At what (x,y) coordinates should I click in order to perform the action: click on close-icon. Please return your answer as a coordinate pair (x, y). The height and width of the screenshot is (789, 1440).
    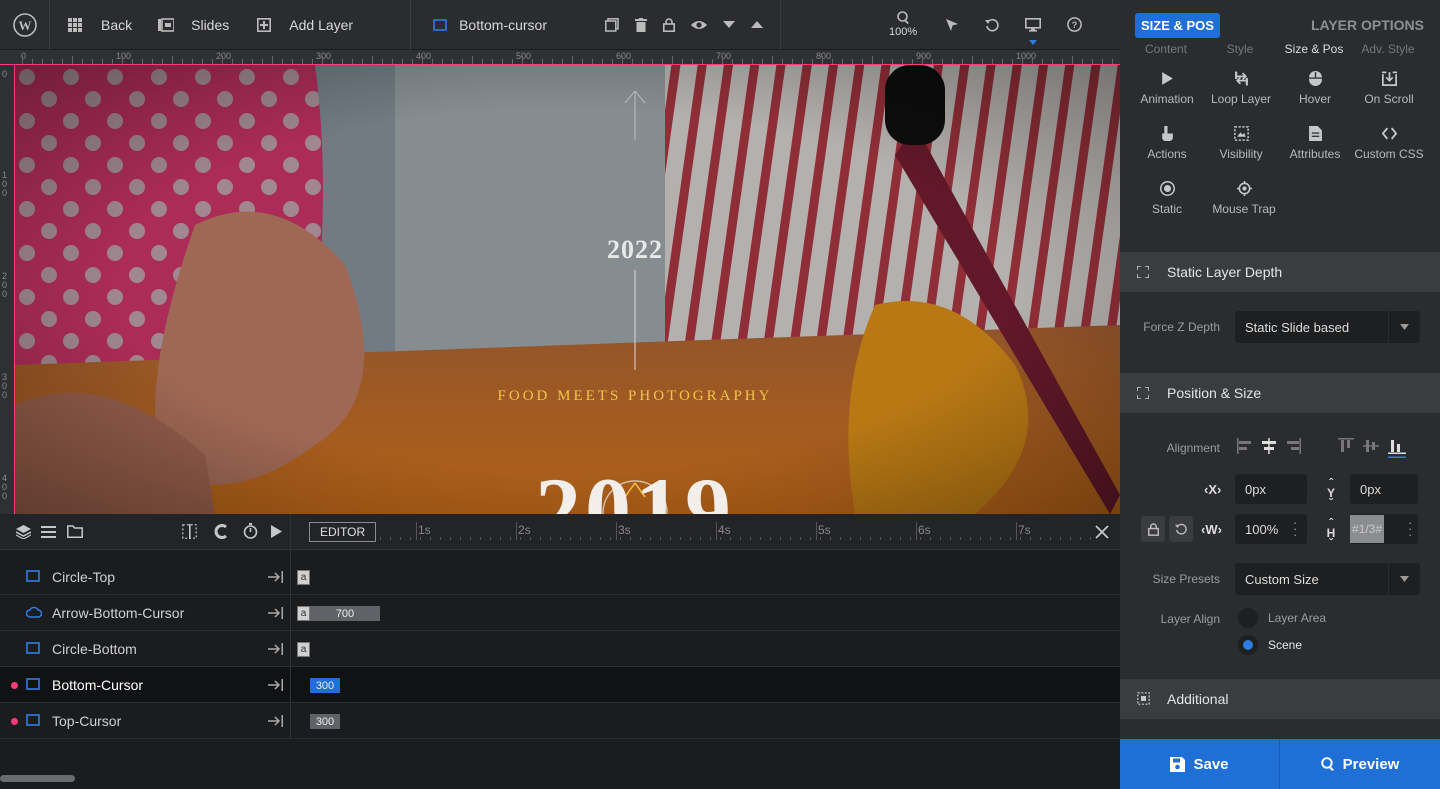
    Looking at the image, I should click on (1102, 532).